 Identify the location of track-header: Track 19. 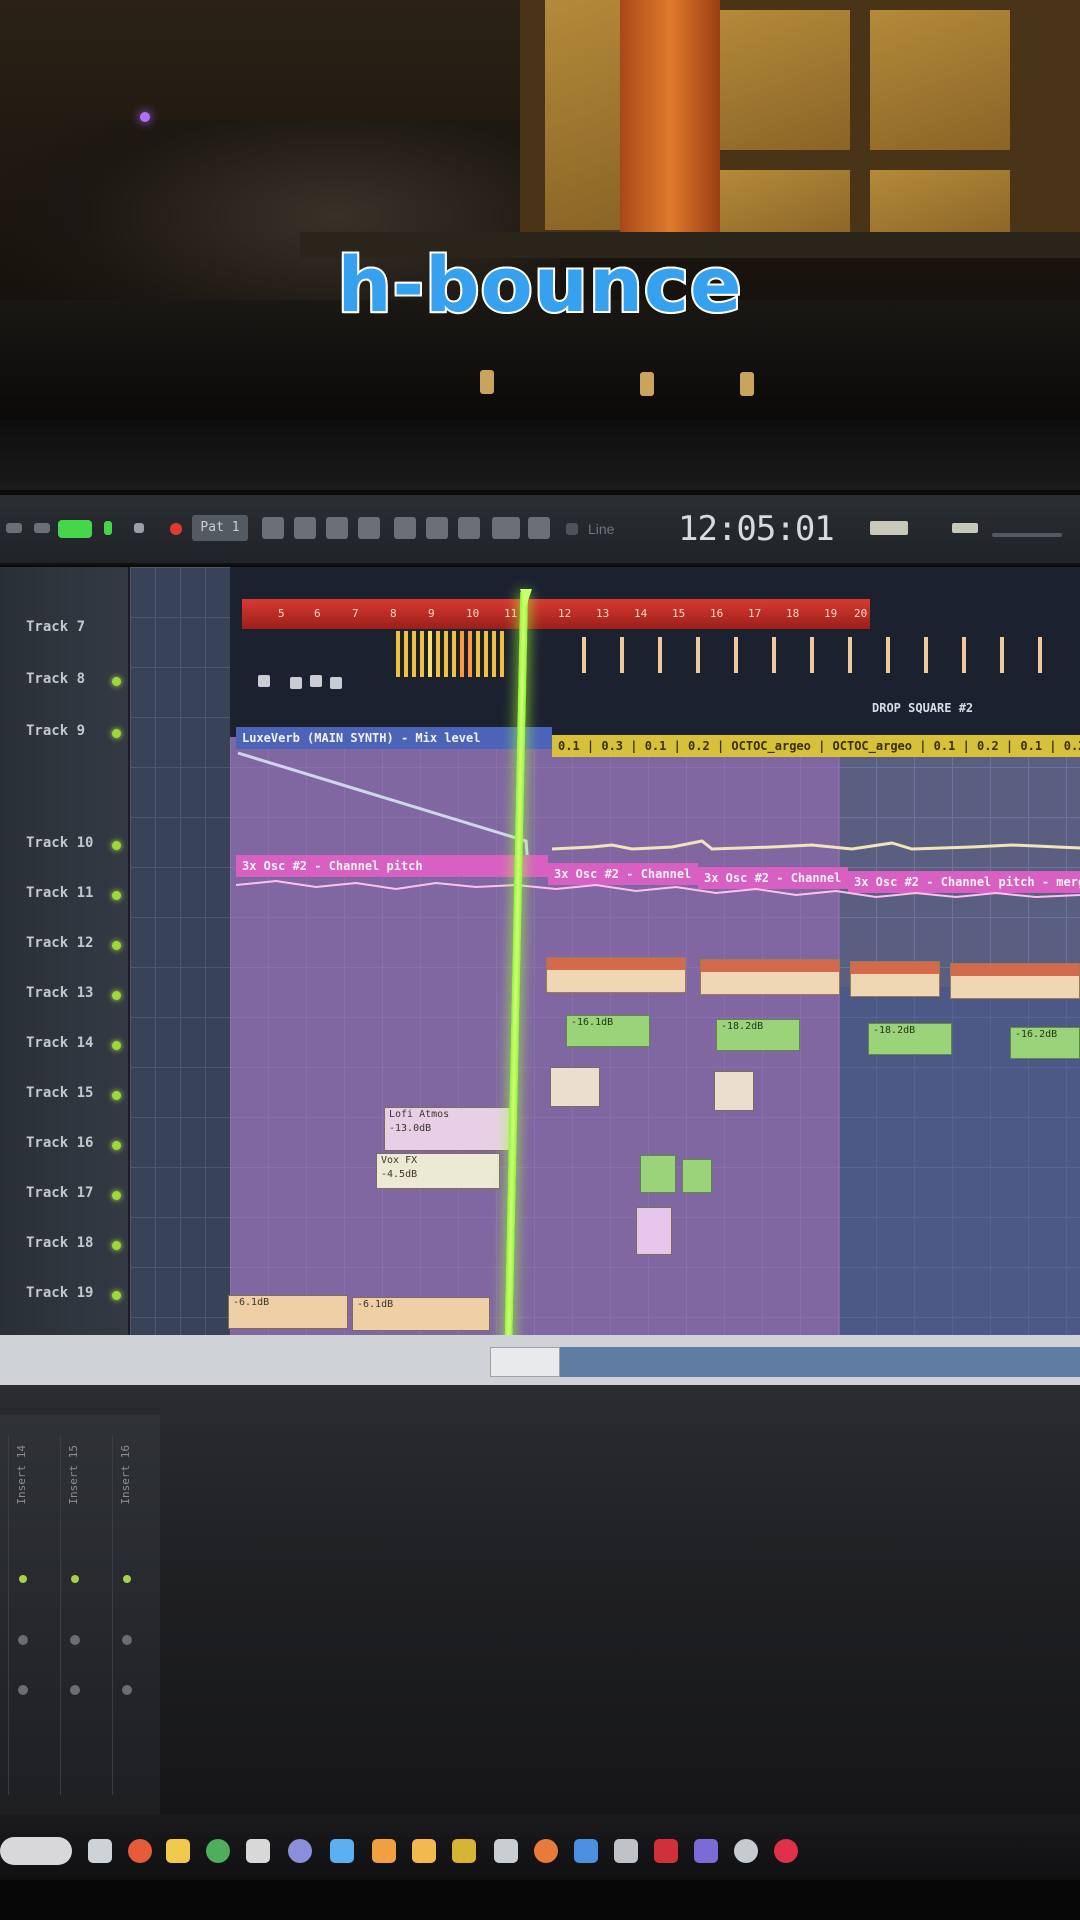
(65, 1295).